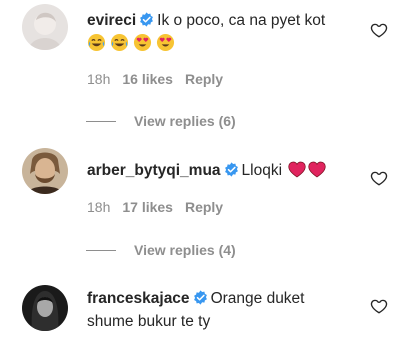  I want to click on comment-meta: 18h 17 likes Reply, so click(161, 207).